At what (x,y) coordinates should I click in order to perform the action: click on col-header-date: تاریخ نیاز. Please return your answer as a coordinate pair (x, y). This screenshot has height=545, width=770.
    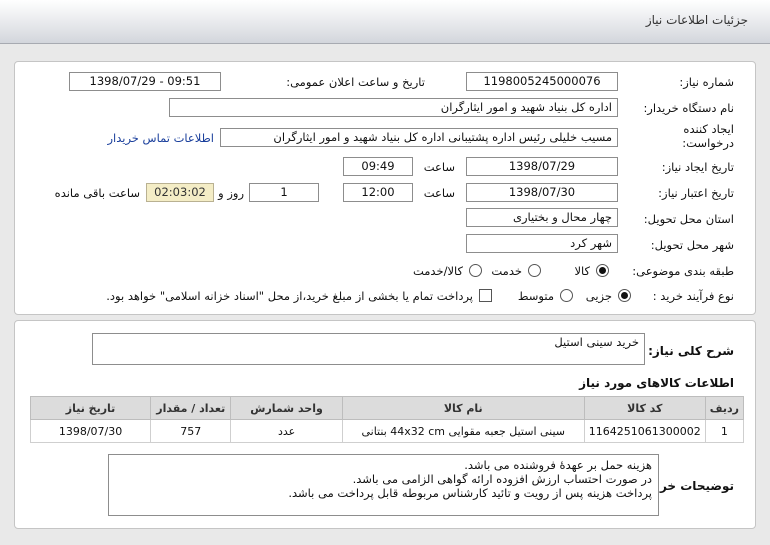
    Looking at the image, I should click on (90, 408).